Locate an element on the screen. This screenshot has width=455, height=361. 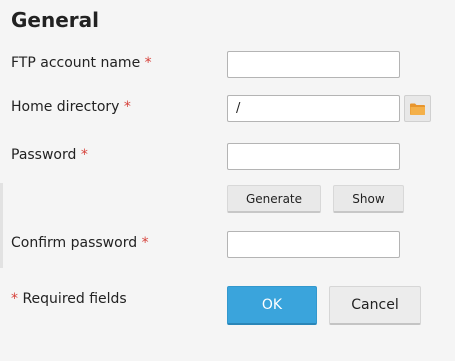
ftp-account-name-input is located at coordinates (313, 64).